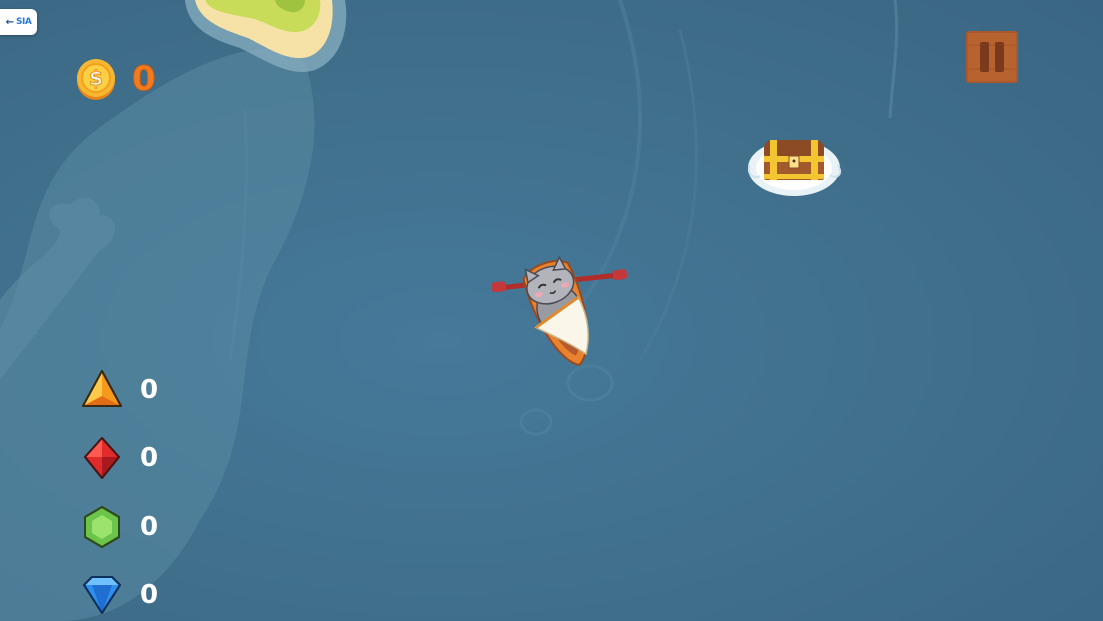 This screenshot has height=621, width=1103. What do you see at coordinates (266, 36) in the screenshot?
I see `island` at bounding box center [266, 36].